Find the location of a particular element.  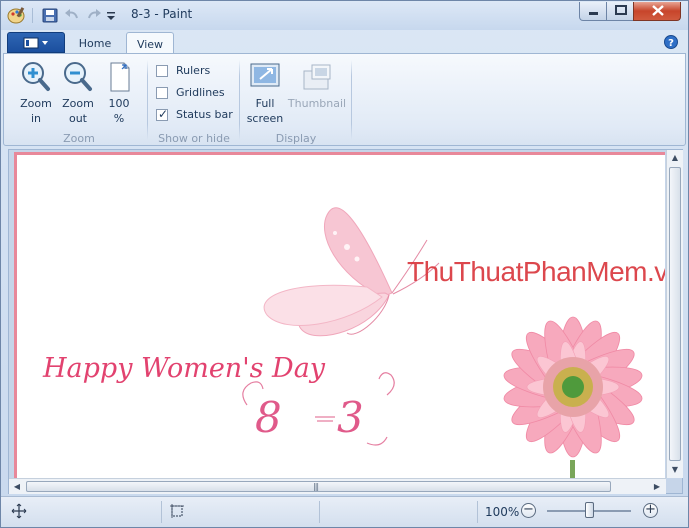

greeting-text: Happy Women's Day is located at coordinates (184, 368).